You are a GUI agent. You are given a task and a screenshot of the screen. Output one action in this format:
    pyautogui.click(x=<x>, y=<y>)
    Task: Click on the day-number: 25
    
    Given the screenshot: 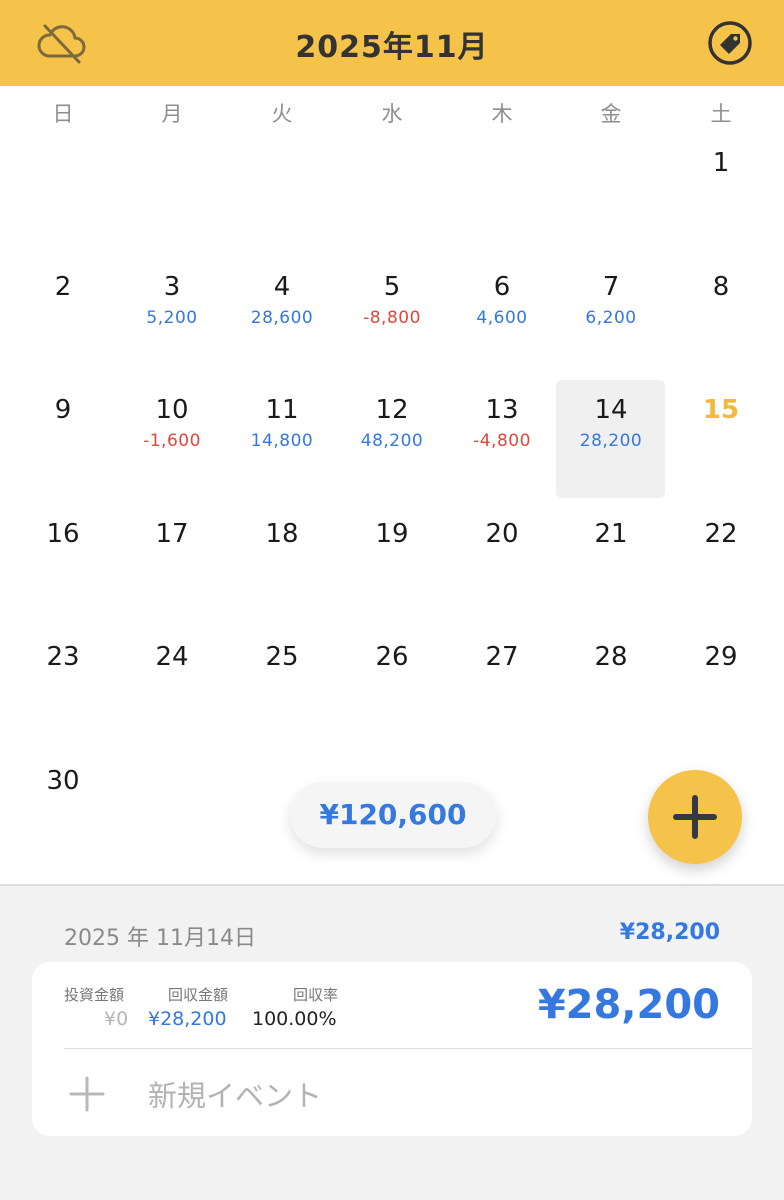 What is the action you would take?
    pyautogui.click(x=282, y=657)
    